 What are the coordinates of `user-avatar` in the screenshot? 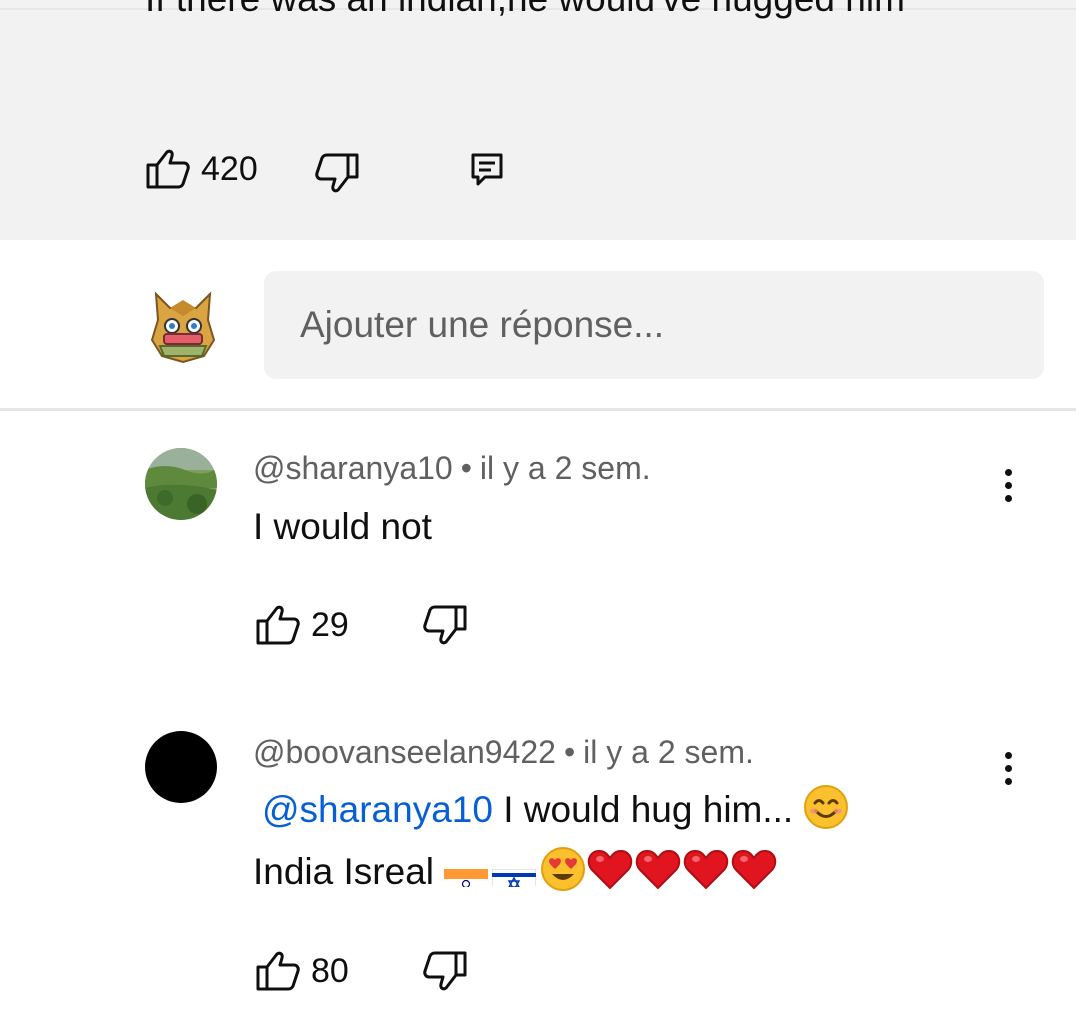 It's located at (183, 327).